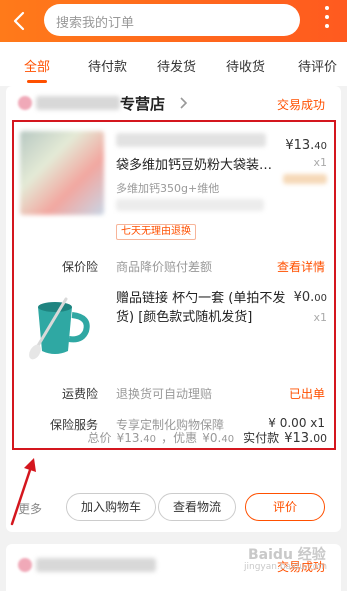 Image resolution: width=347 pixels, height=591 pixels. I want to click on order-search-input: 搜索我的订单, so click(172, 20).